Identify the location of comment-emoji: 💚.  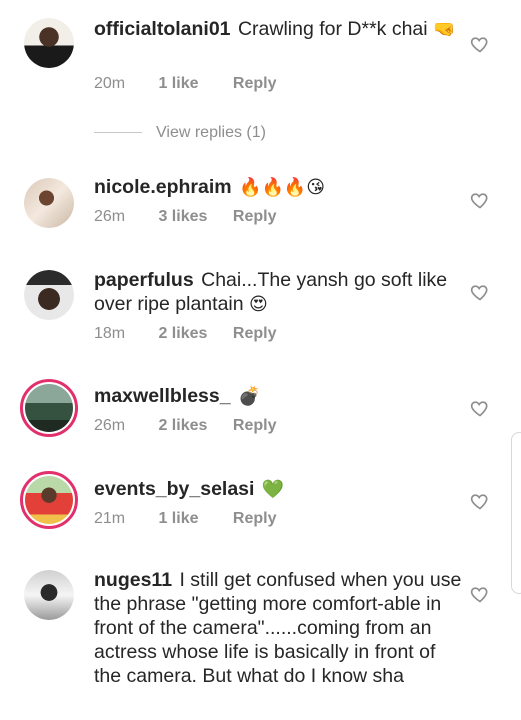
(273, 489).